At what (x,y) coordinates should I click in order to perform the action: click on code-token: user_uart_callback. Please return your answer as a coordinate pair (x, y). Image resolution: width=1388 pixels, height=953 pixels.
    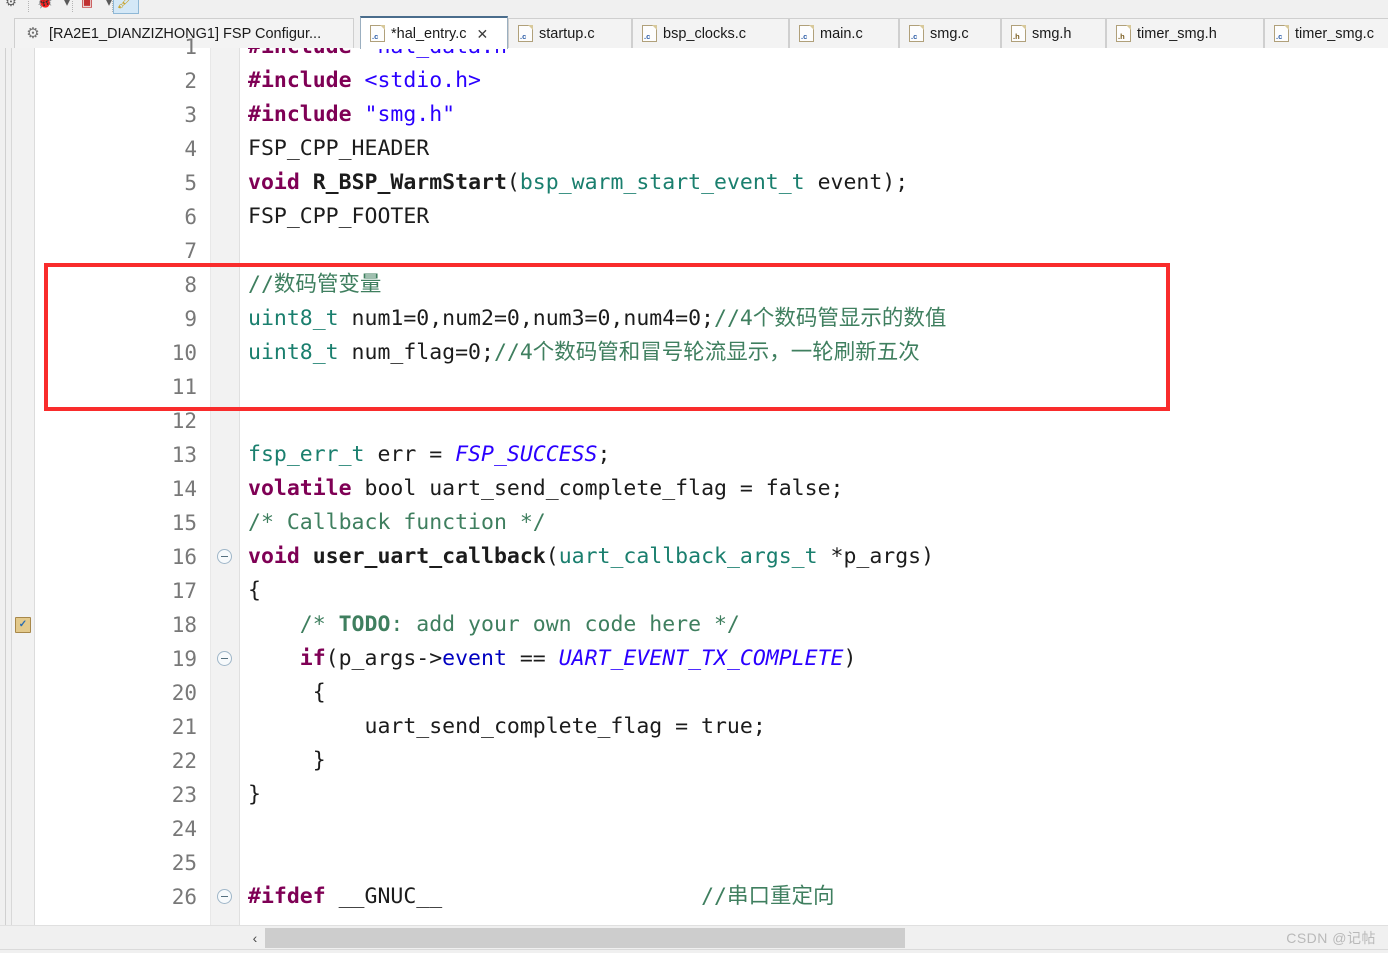
    Looking at the image, I should click on (429, 556).